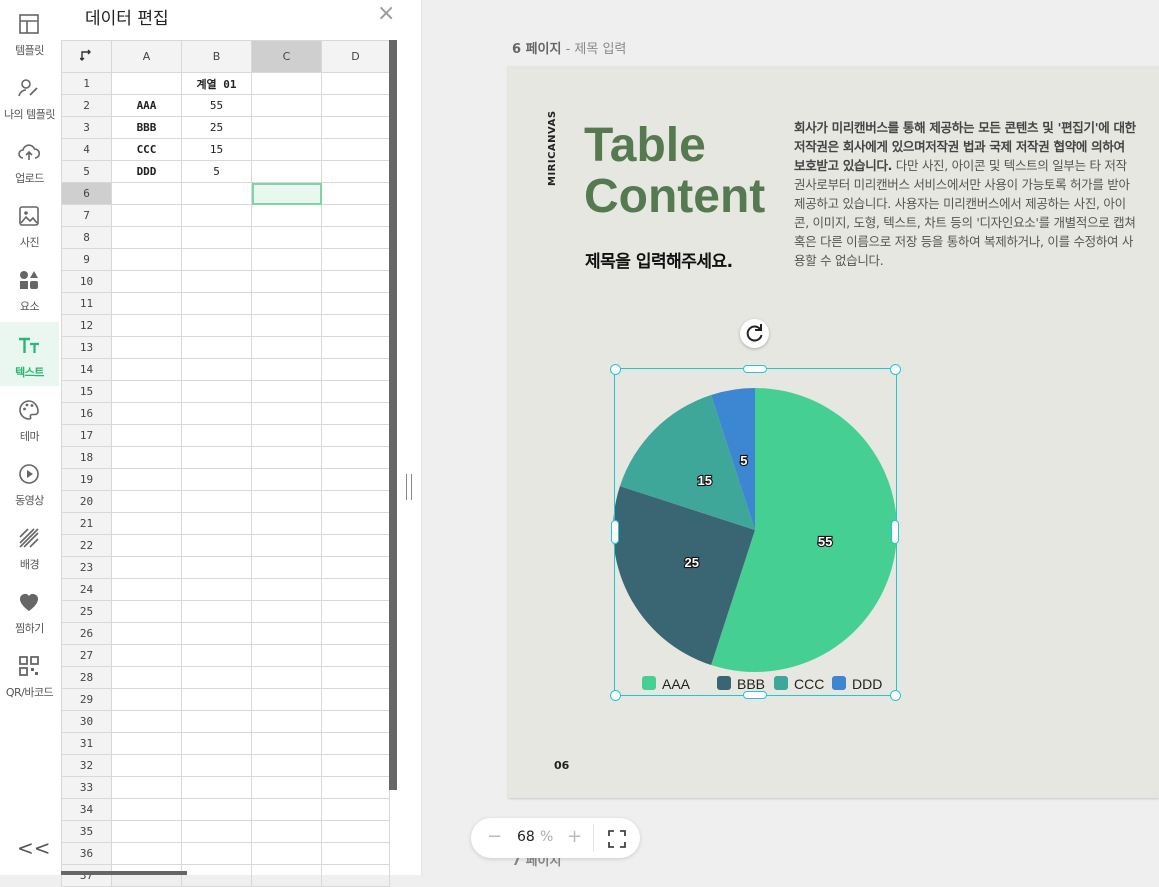 The width and height of the screenshot is (1159, 887). What do you see at coordinates (86, 171) in the screenshot?
I see `row-header: 5` at bounding box center [86, 171].